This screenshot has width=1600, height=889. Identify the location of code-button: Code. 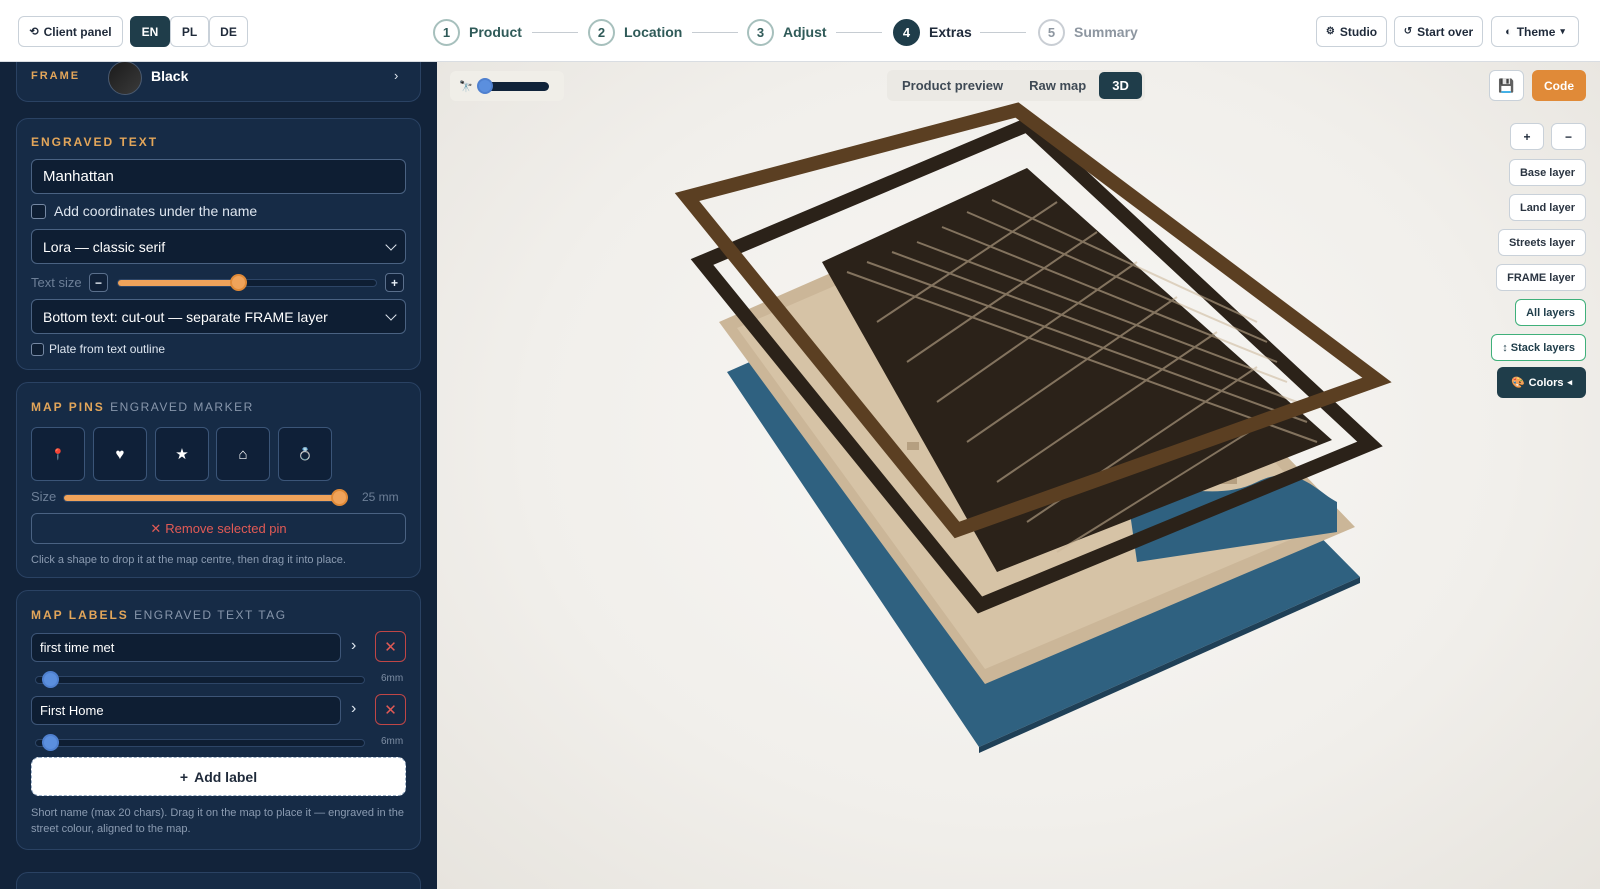
(1559, 85).